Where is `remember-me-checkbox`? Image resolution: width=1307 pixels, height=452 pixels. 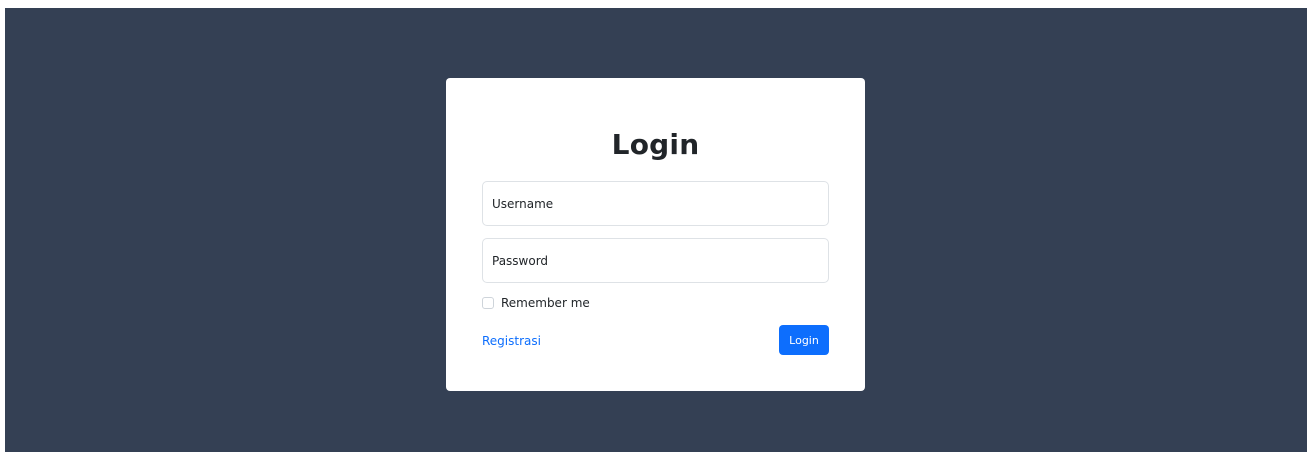
remember-me-checkbox is located at coordinates (488, 303).